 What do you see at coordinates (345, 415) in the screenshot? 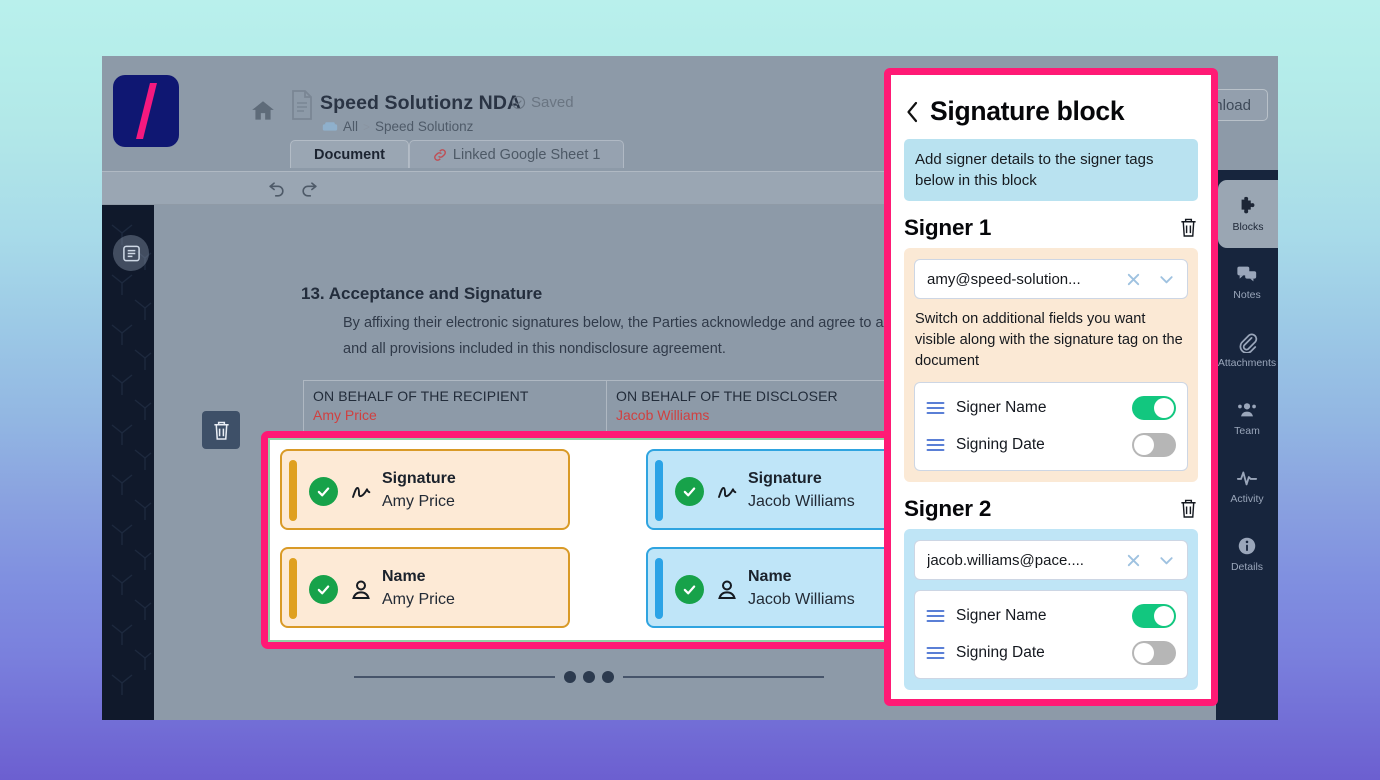
I see `behalf-name-recipient: Amy Price` at bounding box center [345, 415].